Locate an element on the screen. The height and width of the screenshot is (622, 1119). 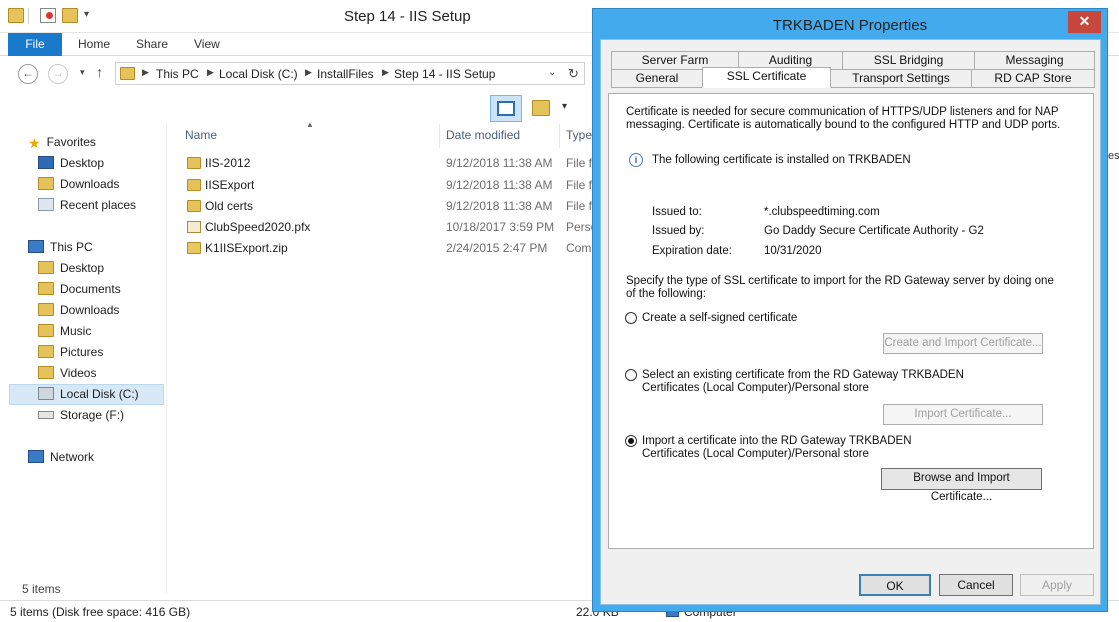
forward-button: → is located at coordinates (58, 74).